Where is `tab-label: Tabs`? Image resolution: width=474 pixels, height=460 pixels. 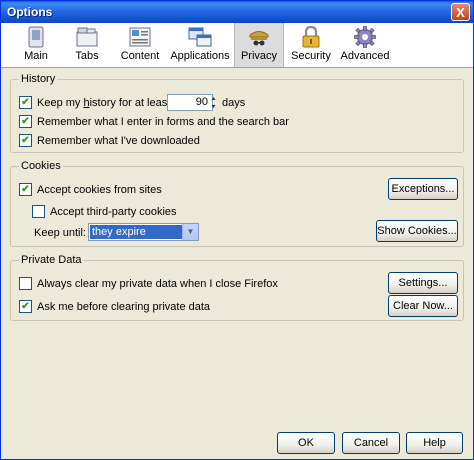
tab-label: Tabs is located at coordinates (87, 56).